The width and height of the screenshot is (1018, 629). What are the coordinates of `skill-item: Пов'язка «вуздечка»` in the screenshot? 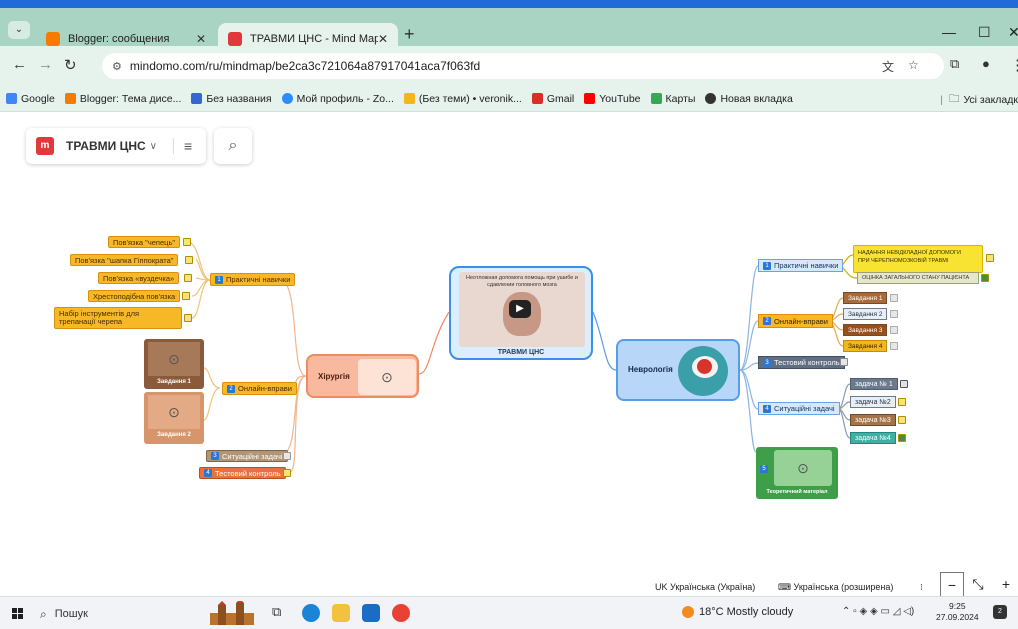 It's located at (139, 278).